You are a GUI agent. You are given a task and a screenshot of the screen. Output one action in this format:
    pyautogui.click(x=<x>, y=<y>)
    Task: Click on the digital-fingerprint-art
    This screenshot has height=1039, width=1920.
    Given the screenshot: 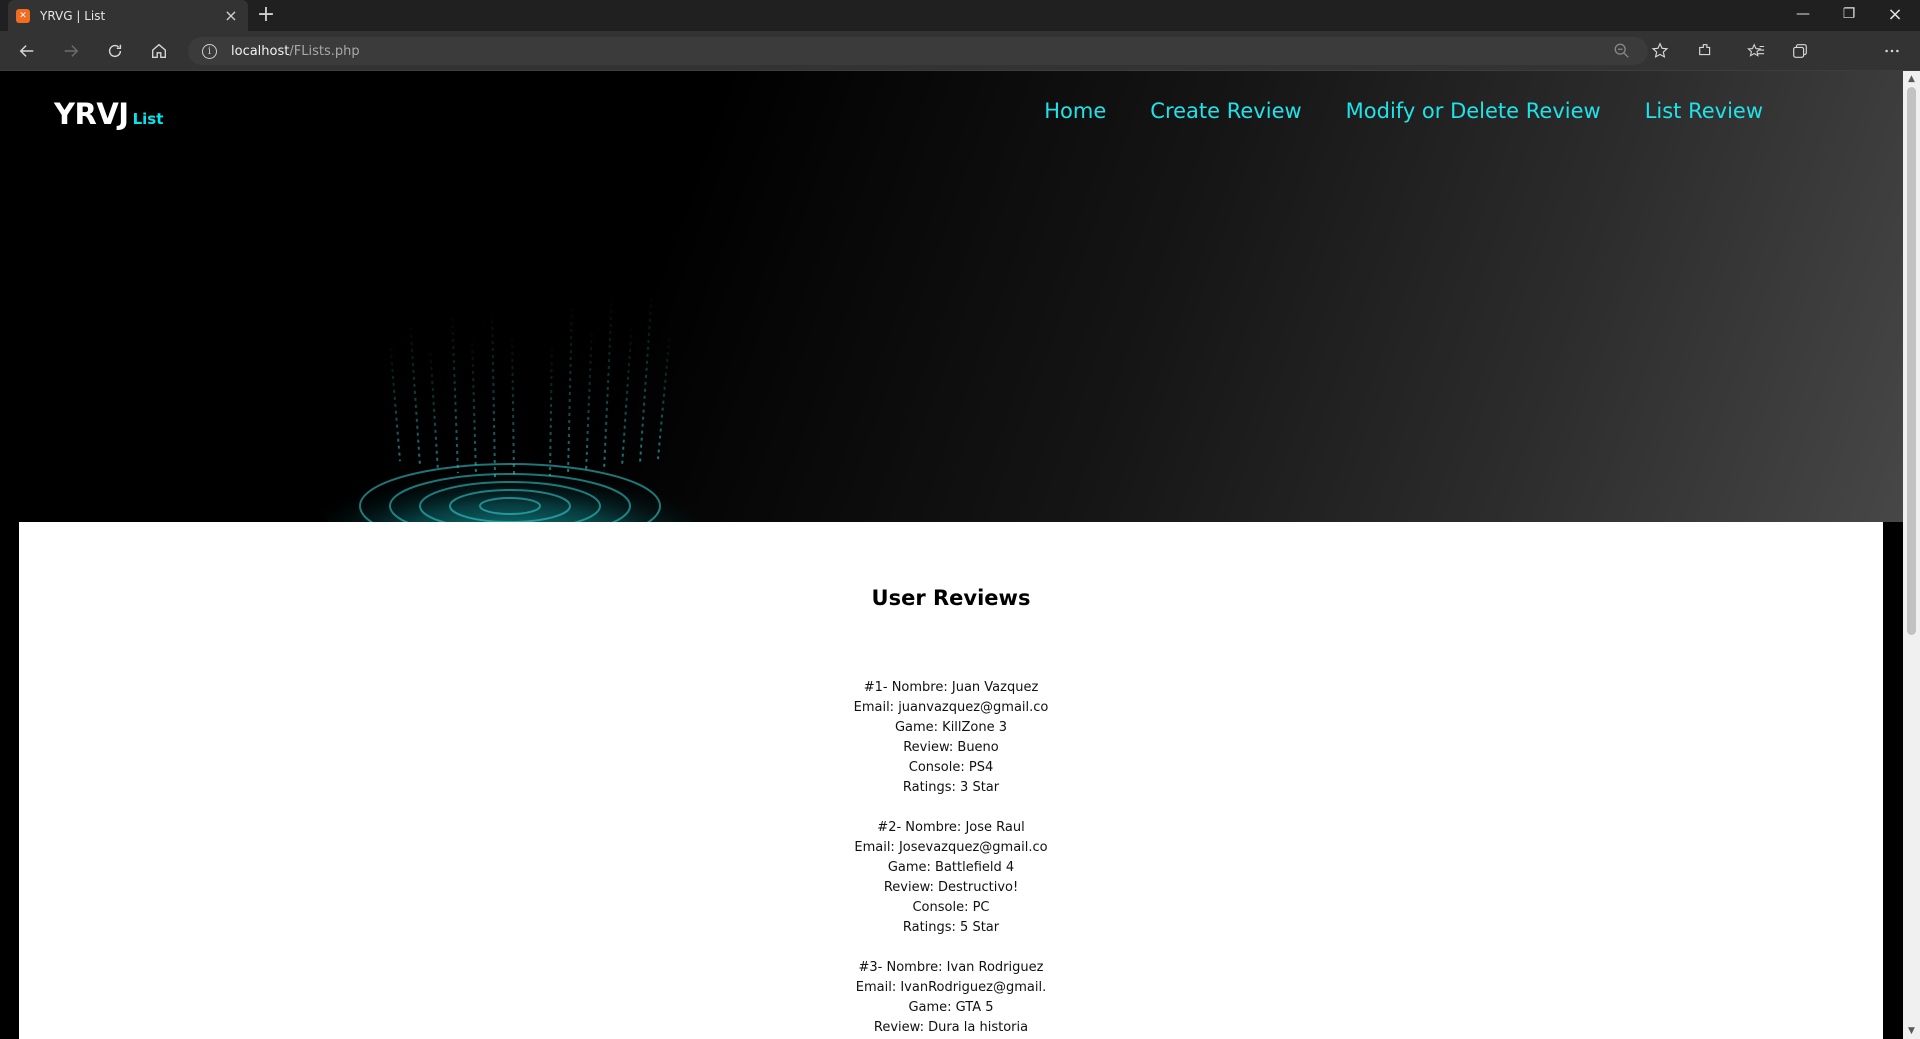 What is the action you would take?
    pyautogui.click(x=510, y=406)
    